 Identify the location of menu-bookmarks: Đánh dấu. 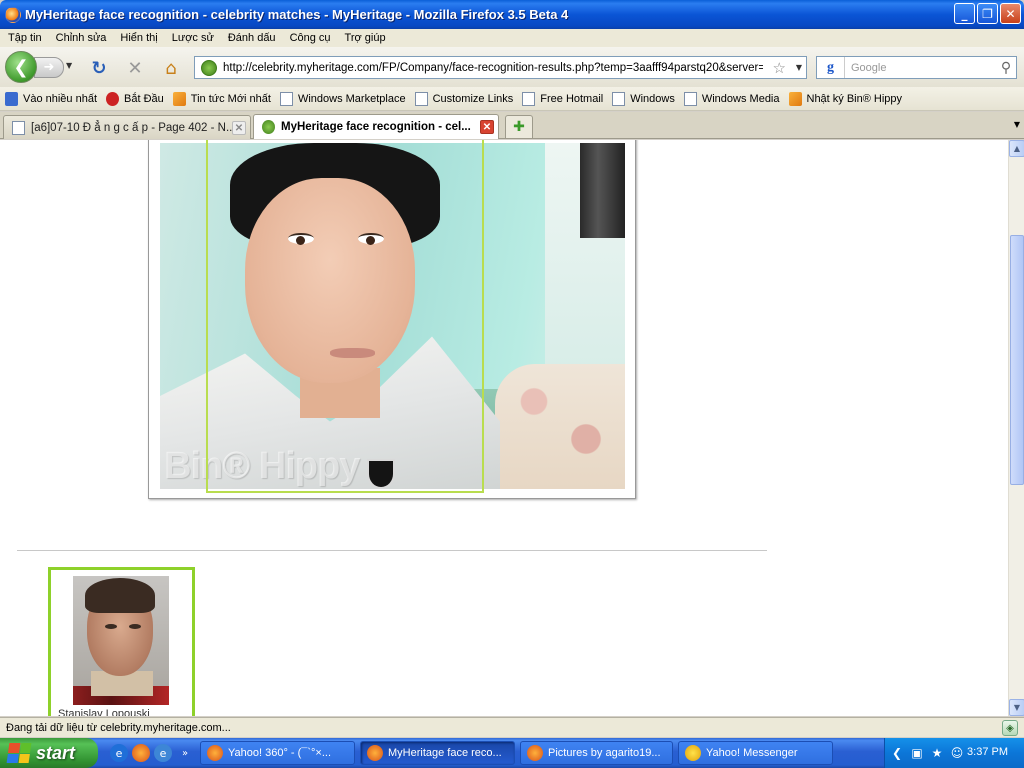
(253, 38).